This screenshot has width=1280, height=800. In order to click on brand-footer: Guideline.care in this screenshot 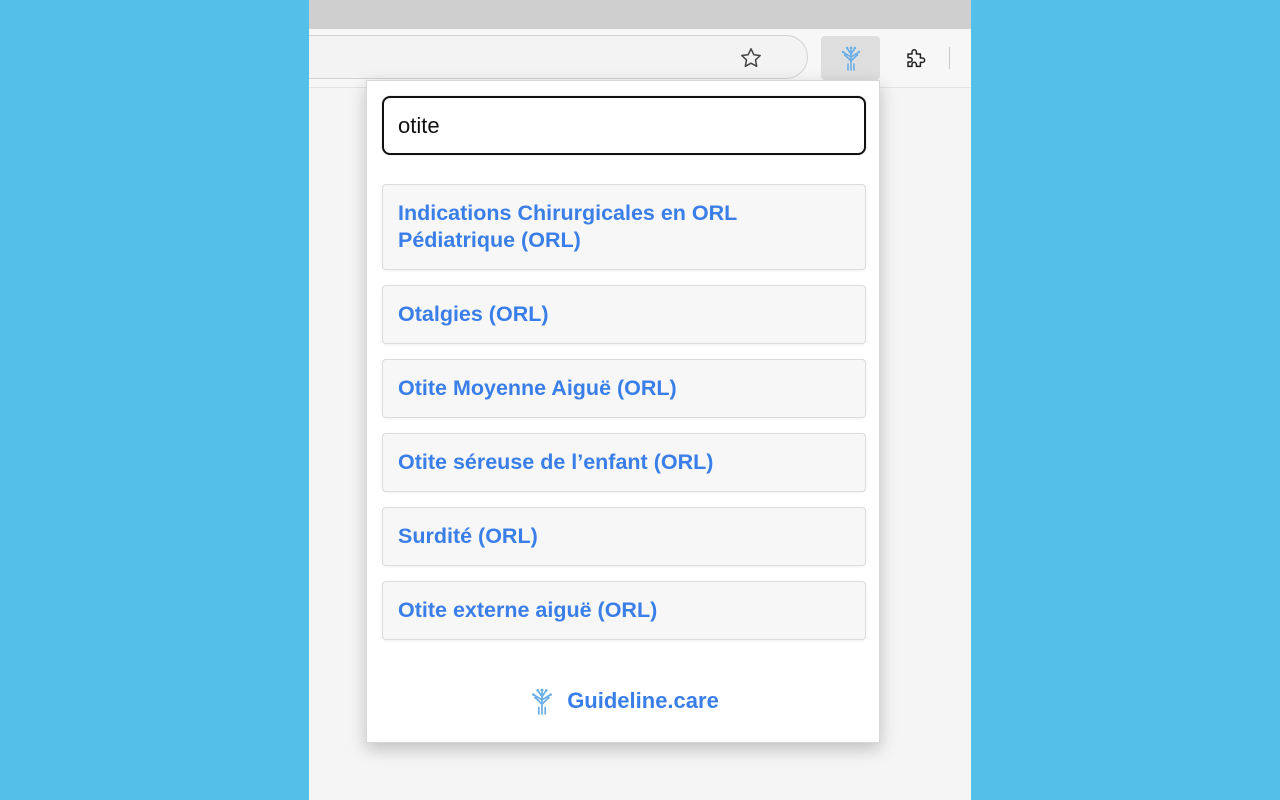, I will do `click(624, 701)`.